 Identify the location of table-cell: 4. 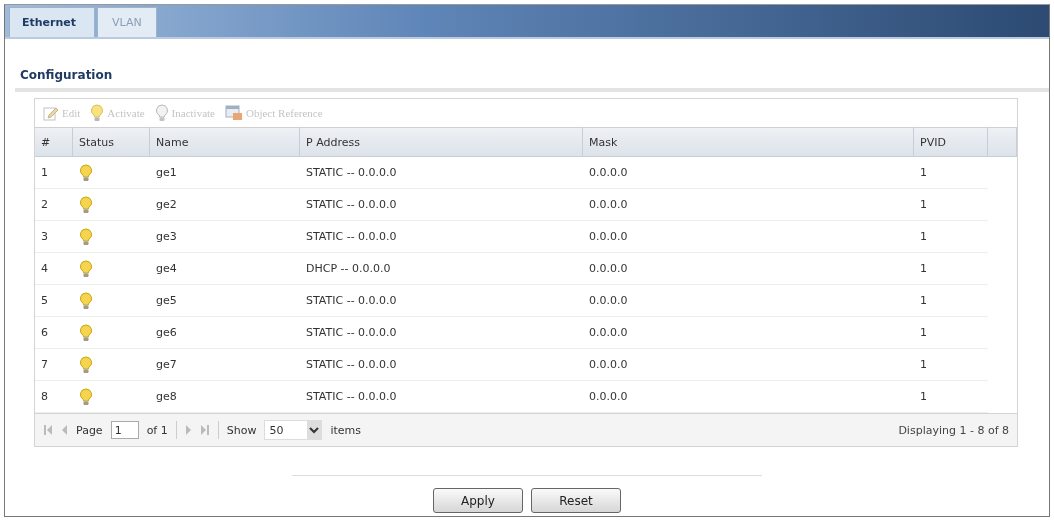
(54, 269).